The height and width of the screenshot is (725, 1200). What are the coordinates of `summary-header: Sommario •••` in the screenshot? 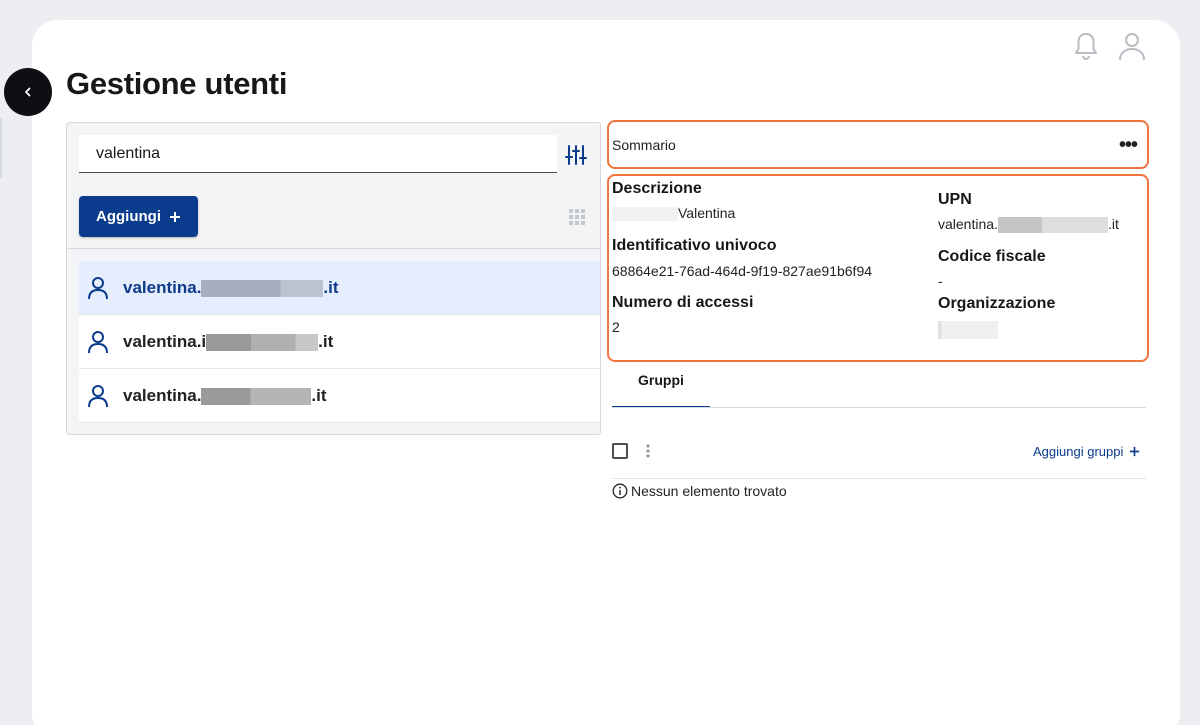 It's located at (878, 144).